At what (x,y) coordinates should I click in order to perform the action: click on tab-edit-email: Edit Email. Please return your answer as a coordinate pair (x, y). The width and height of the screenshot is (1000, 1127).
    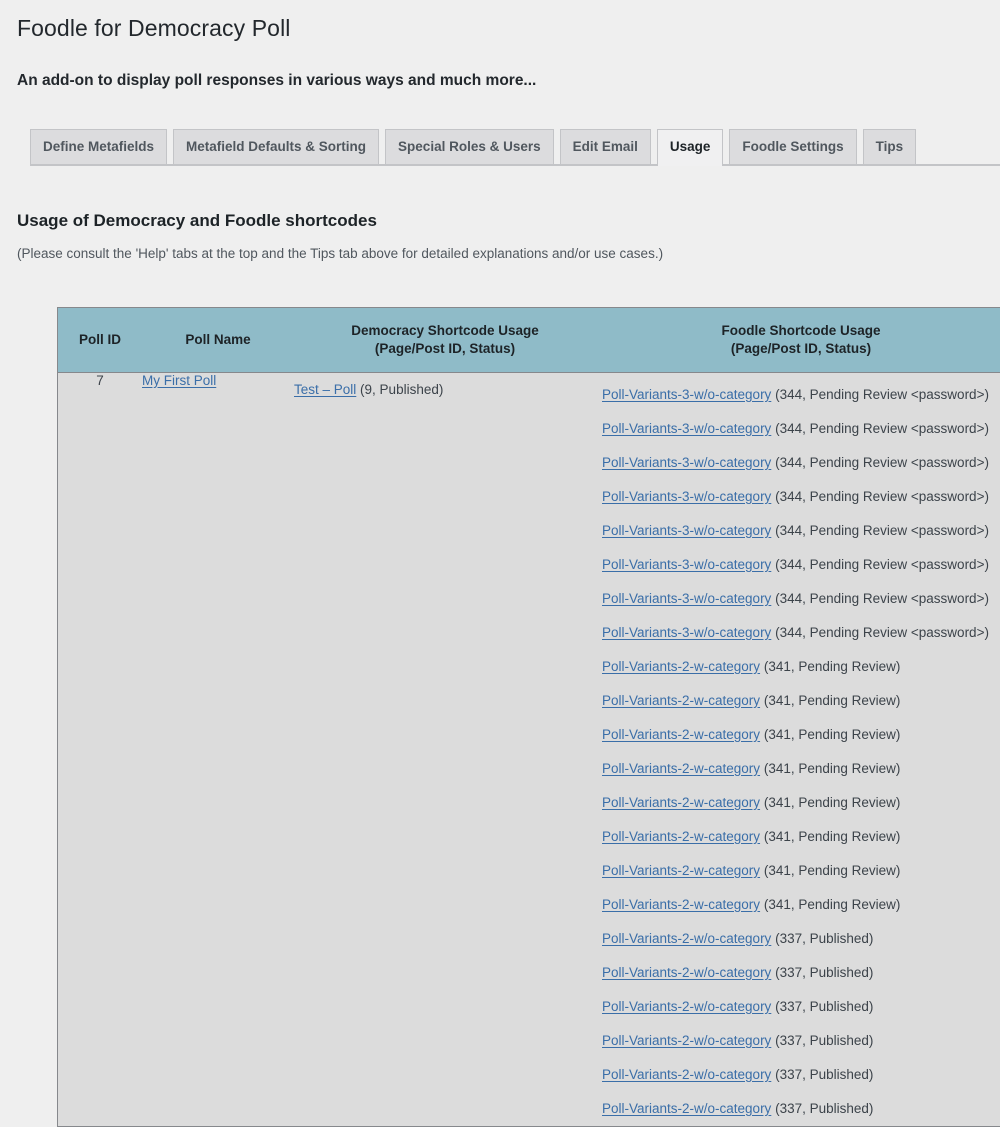
    Looking at the image, I should click on (605, 147).